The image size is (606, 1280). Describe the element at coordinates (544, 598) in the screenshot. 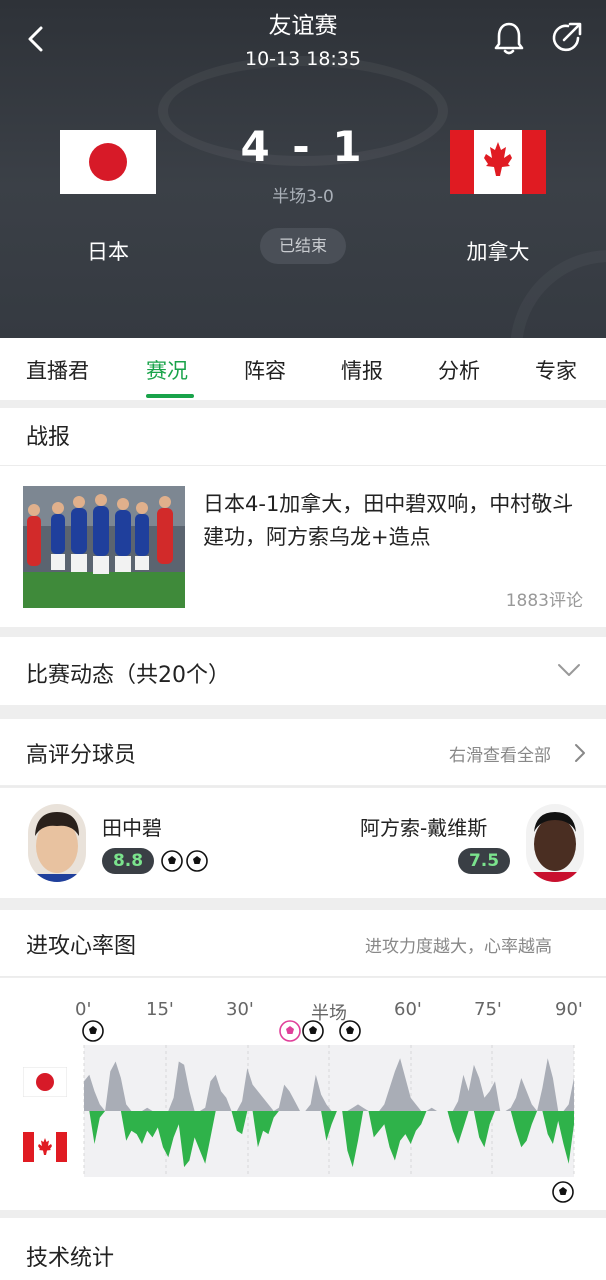

I see `news-comment-count: 1883评论` at that location.